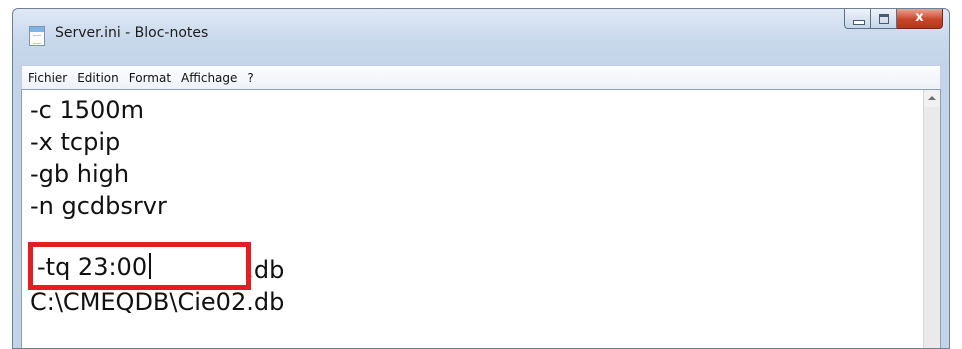 The image size is (962, 349). I want to click on maximize-button, so click(884, 19).